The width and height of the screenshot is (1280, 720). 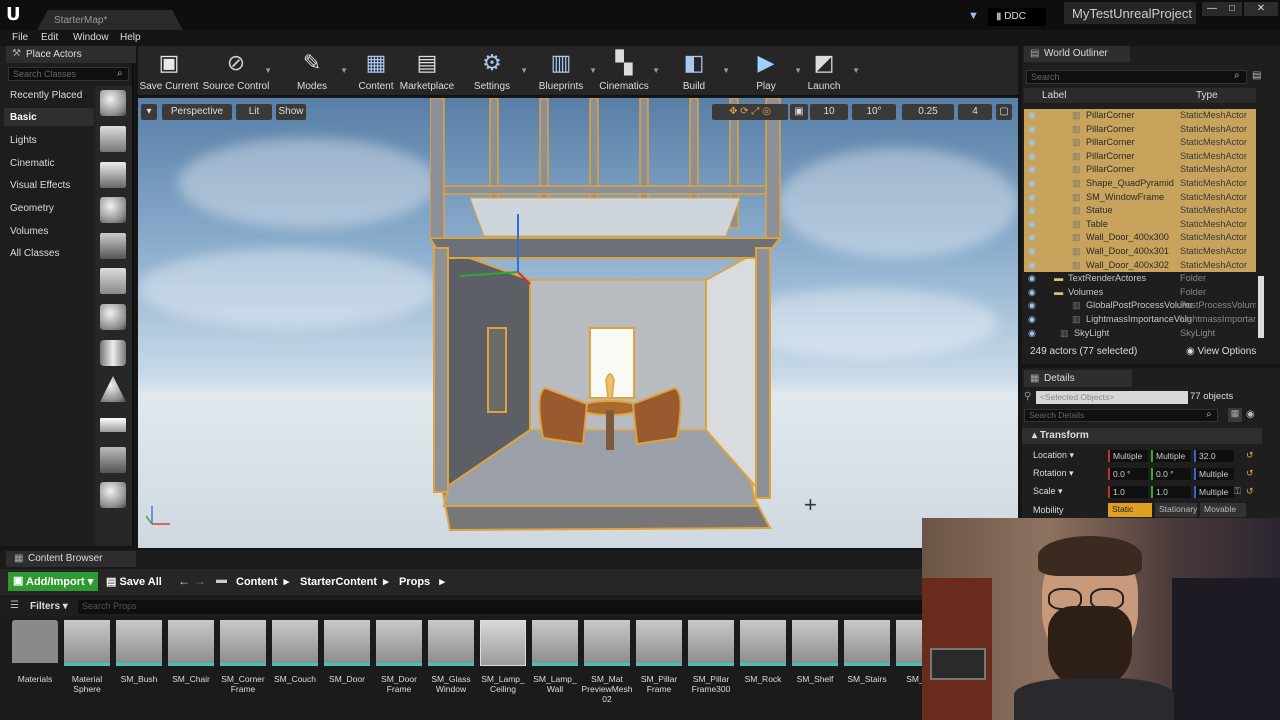 I want to click on asset-tile: SM_Mat PreviewMesh 02, so click(x=607, y=662).